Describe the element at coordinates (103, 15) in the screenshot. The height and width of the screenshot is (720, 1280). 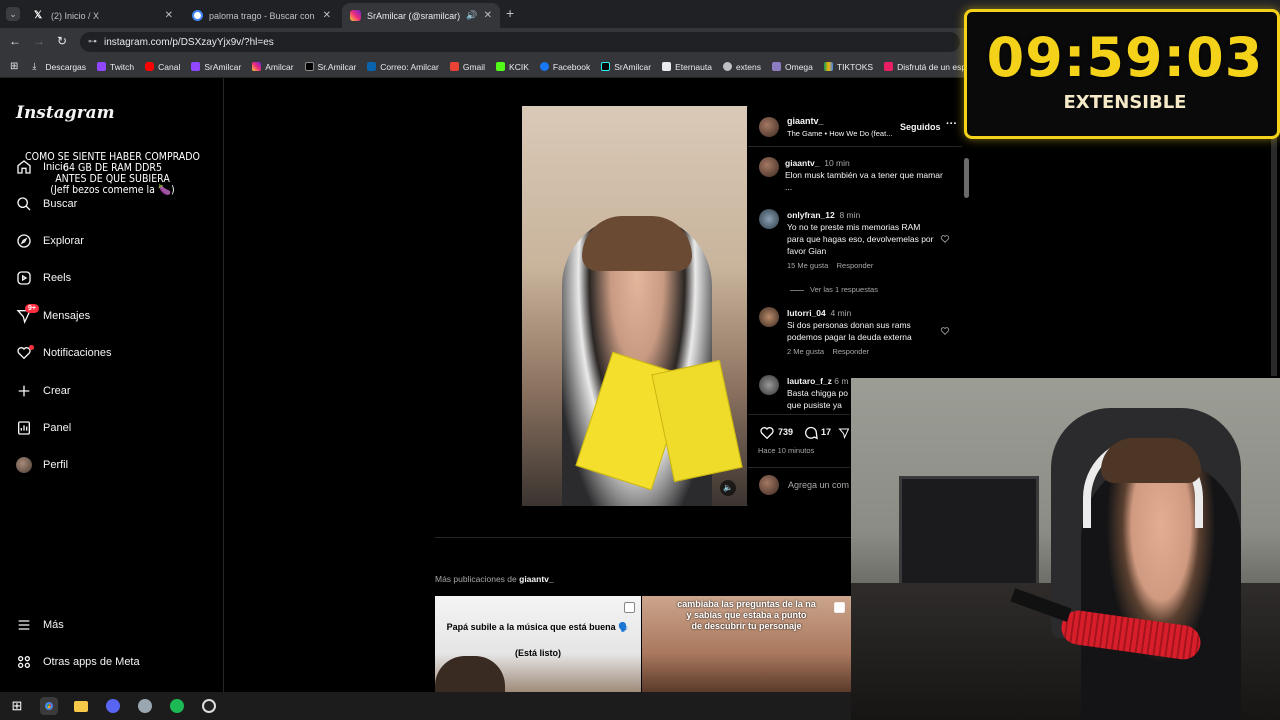
I see `tab-x: 𝕏 (2) Inicio / X ✕` at that location.